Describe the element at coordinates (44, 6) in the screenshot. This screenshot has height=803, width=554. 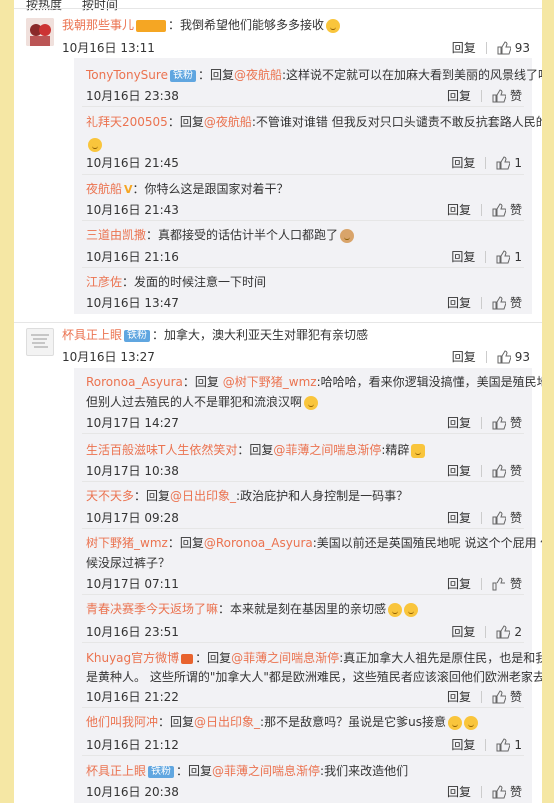
I see `tab-hot: 按热度` at that location.